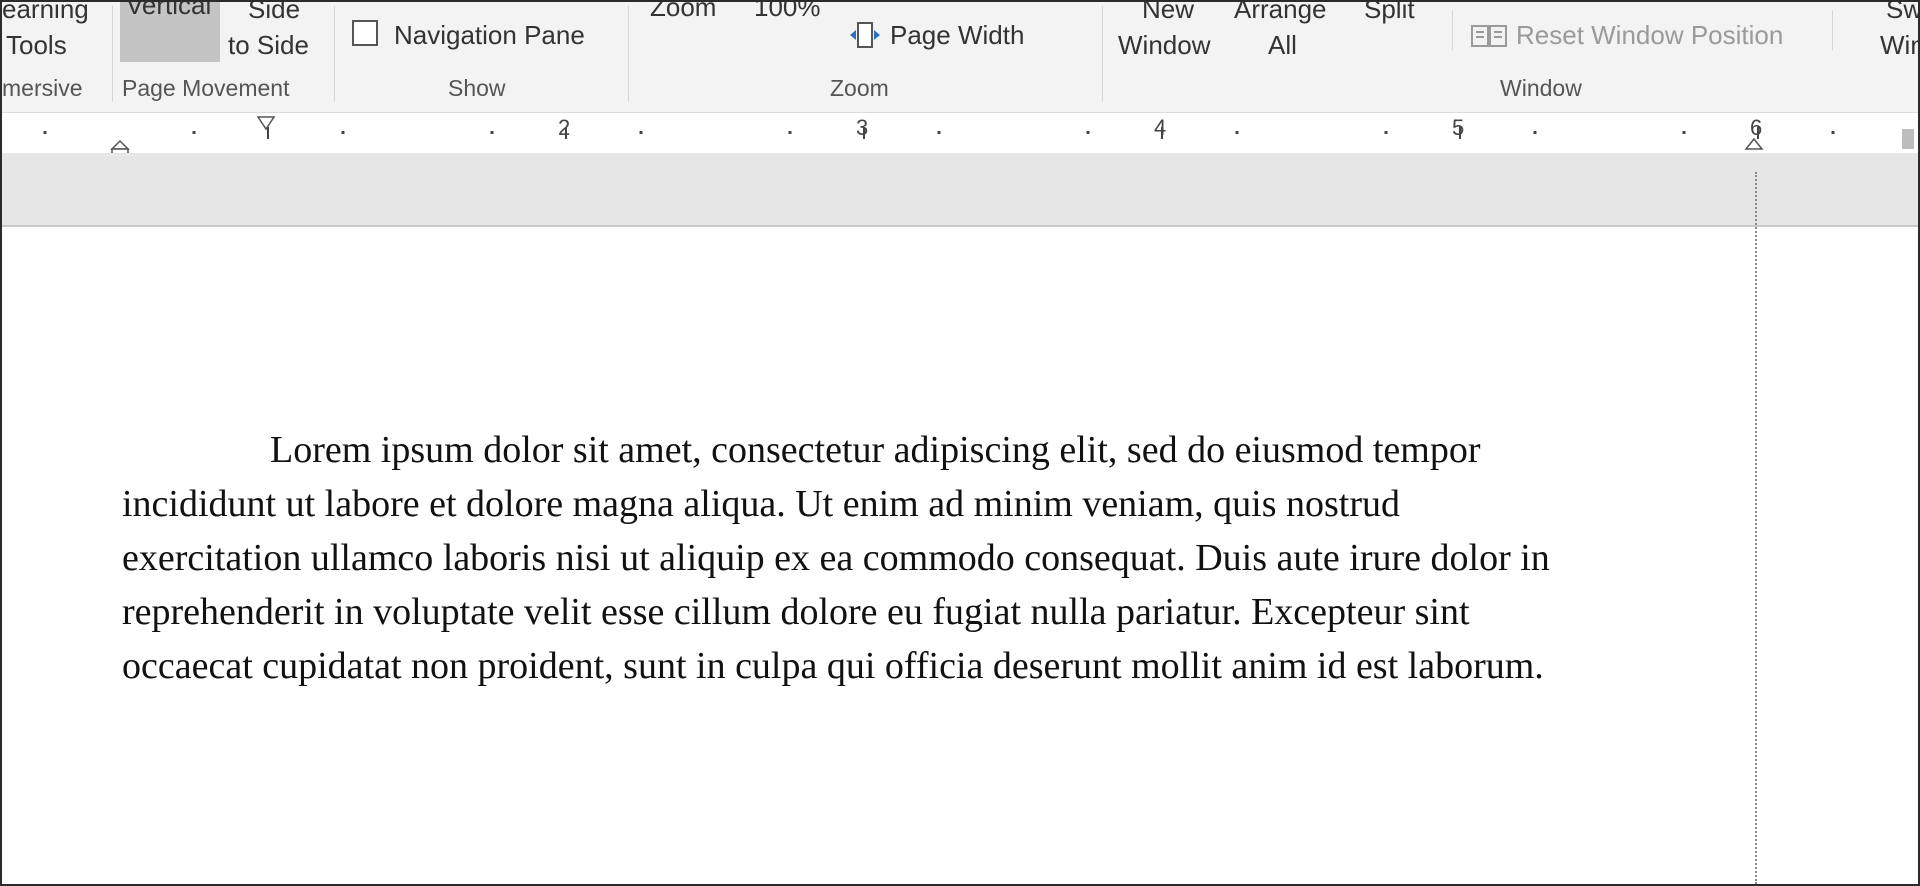  Describe the element at coordinates (1282, 45) in the screenshot. I see `arrange-all-button-line2: All` at that location.